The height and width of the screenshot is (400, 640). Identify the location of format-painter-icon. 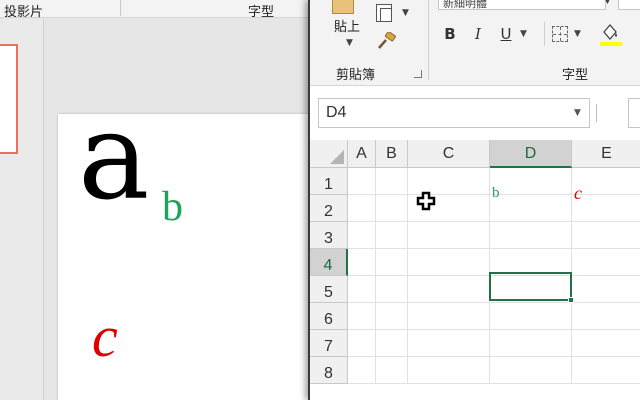
(387, 41).